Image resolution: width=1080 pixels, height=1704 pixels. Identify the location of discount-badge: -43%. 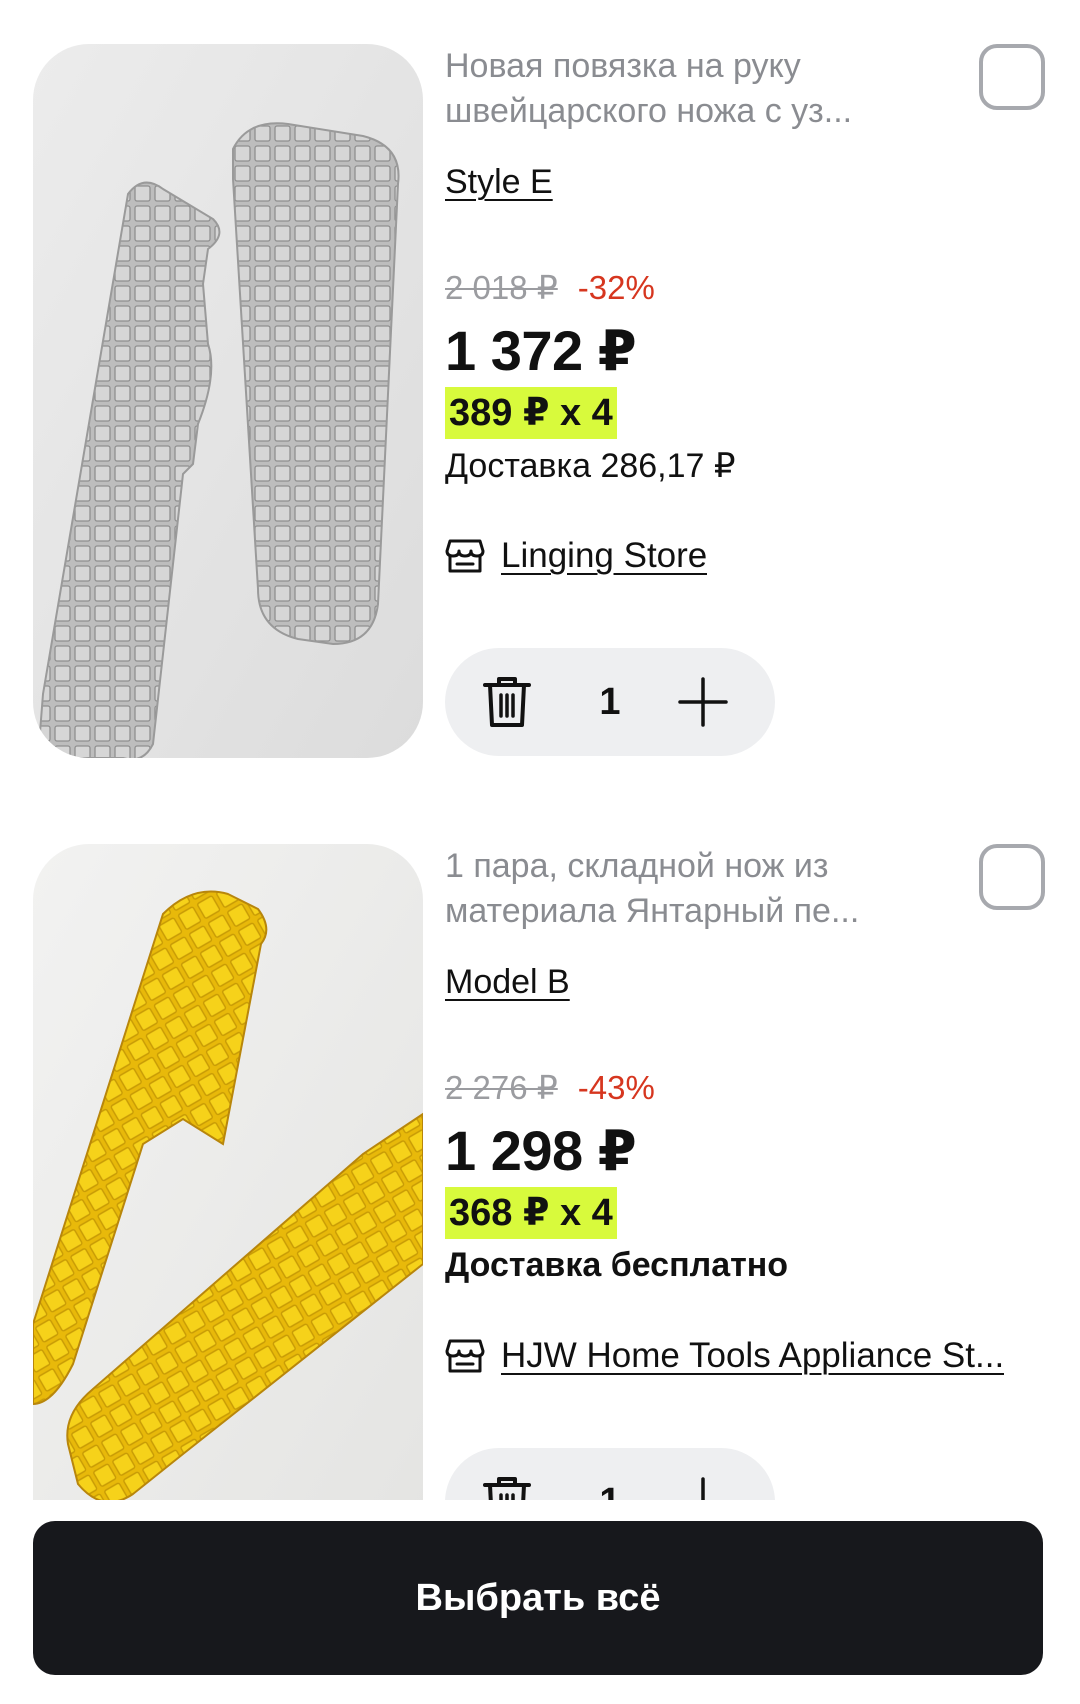
(616, 1087).